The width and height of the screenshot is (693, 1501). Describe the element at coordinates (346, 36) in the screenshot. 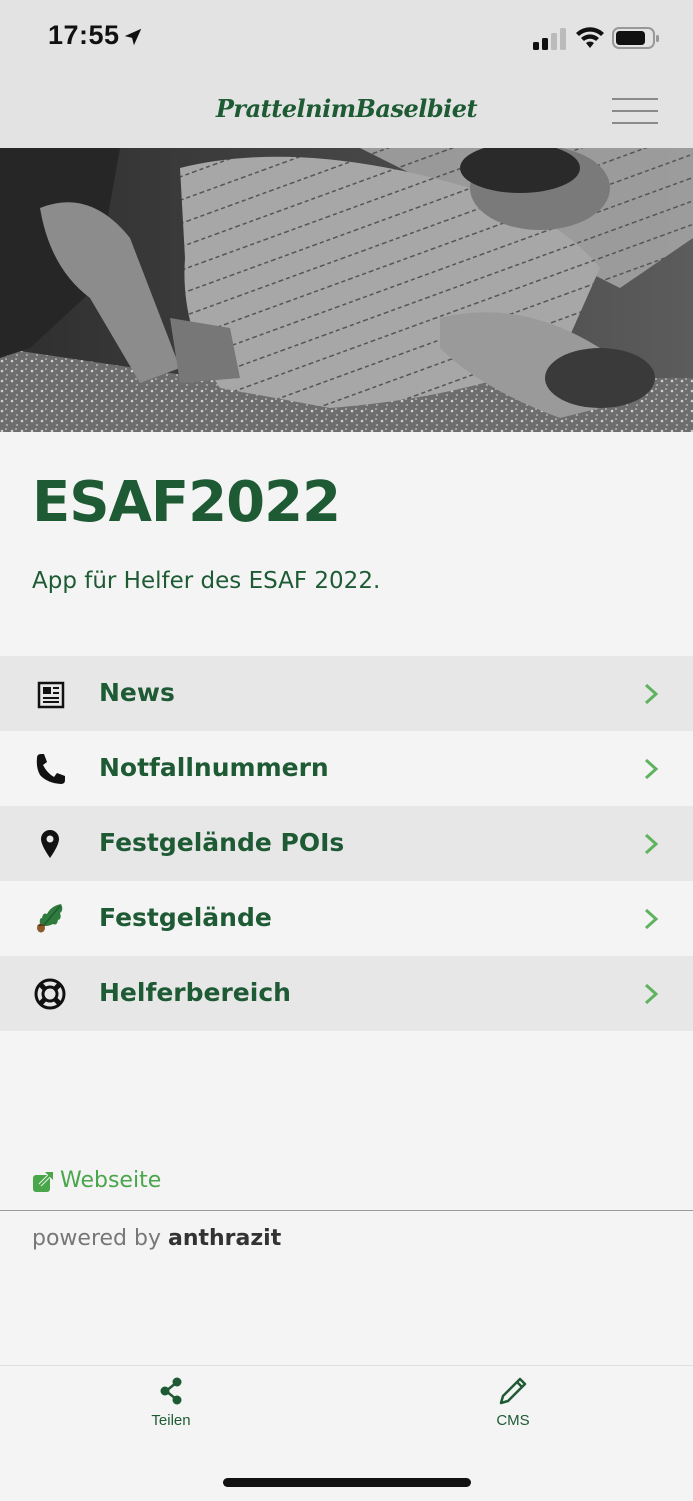

I see `status-bar: 17:55` at that location.